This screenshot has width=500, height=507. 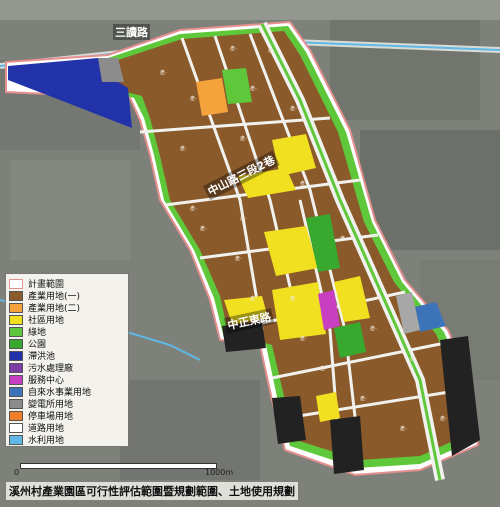 I want to click on legend-item: 計畫範圍, so click(x=36, y=284).